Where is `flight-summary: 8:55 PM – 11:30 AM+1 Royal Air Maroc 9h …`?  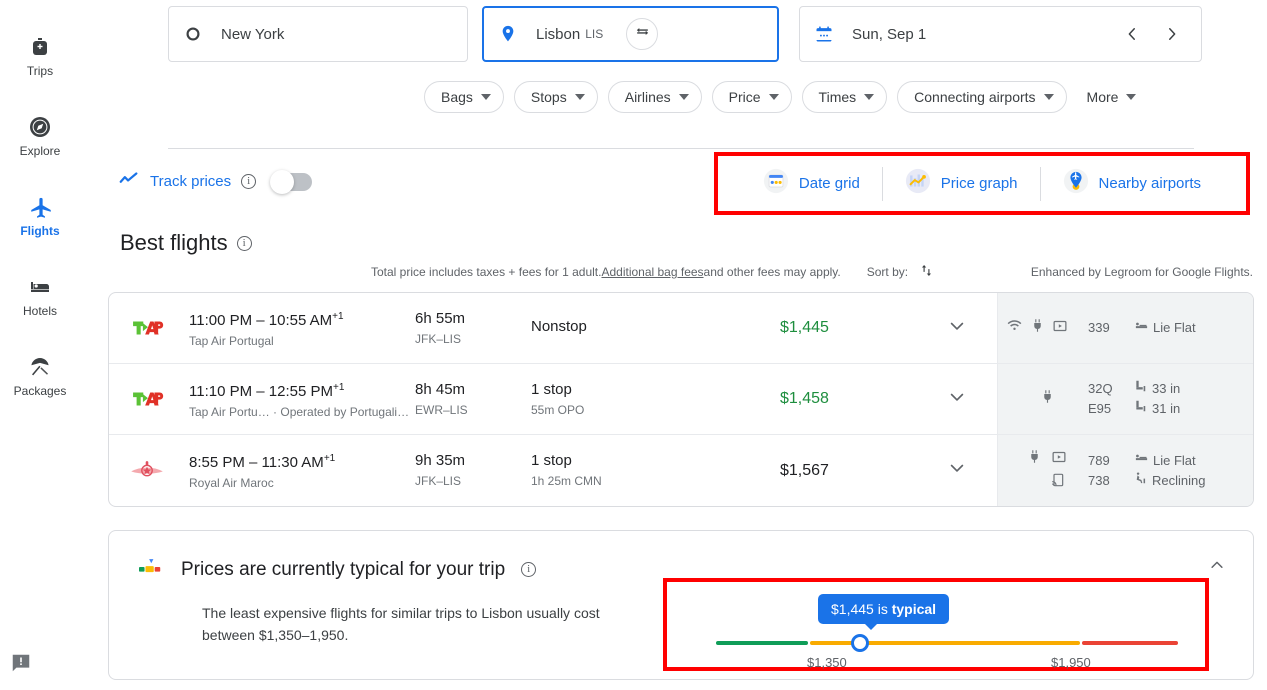 flight-summary: 8:55 PM – 11:30 AM+1 Royal Air Maroc 9h … is located at coordinates (553, 470).